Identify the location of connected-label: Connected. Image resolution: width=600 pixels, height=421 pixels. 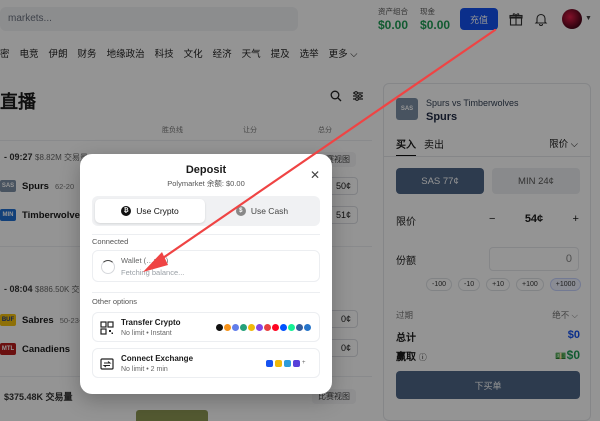
(110, 241).